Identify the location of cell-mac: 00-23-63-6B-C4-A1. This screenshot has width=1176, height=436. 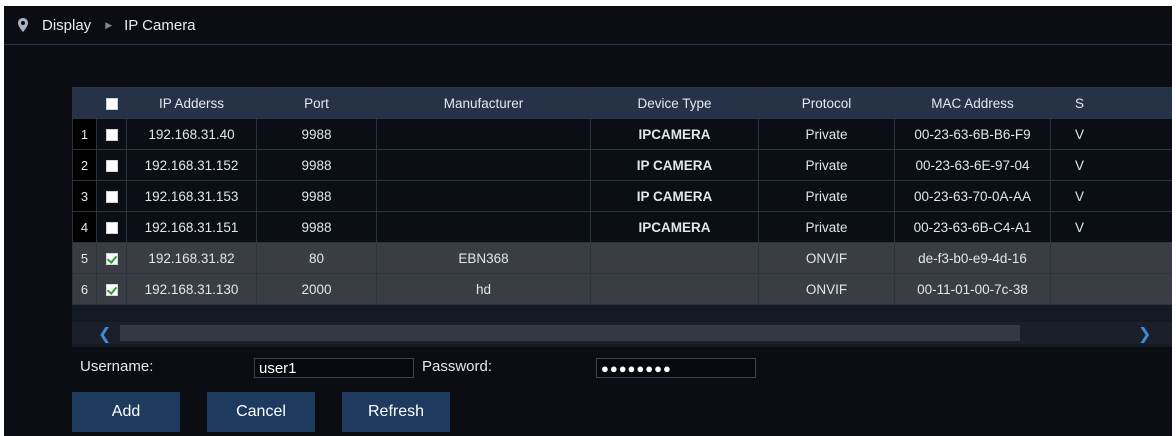
(972, 227).